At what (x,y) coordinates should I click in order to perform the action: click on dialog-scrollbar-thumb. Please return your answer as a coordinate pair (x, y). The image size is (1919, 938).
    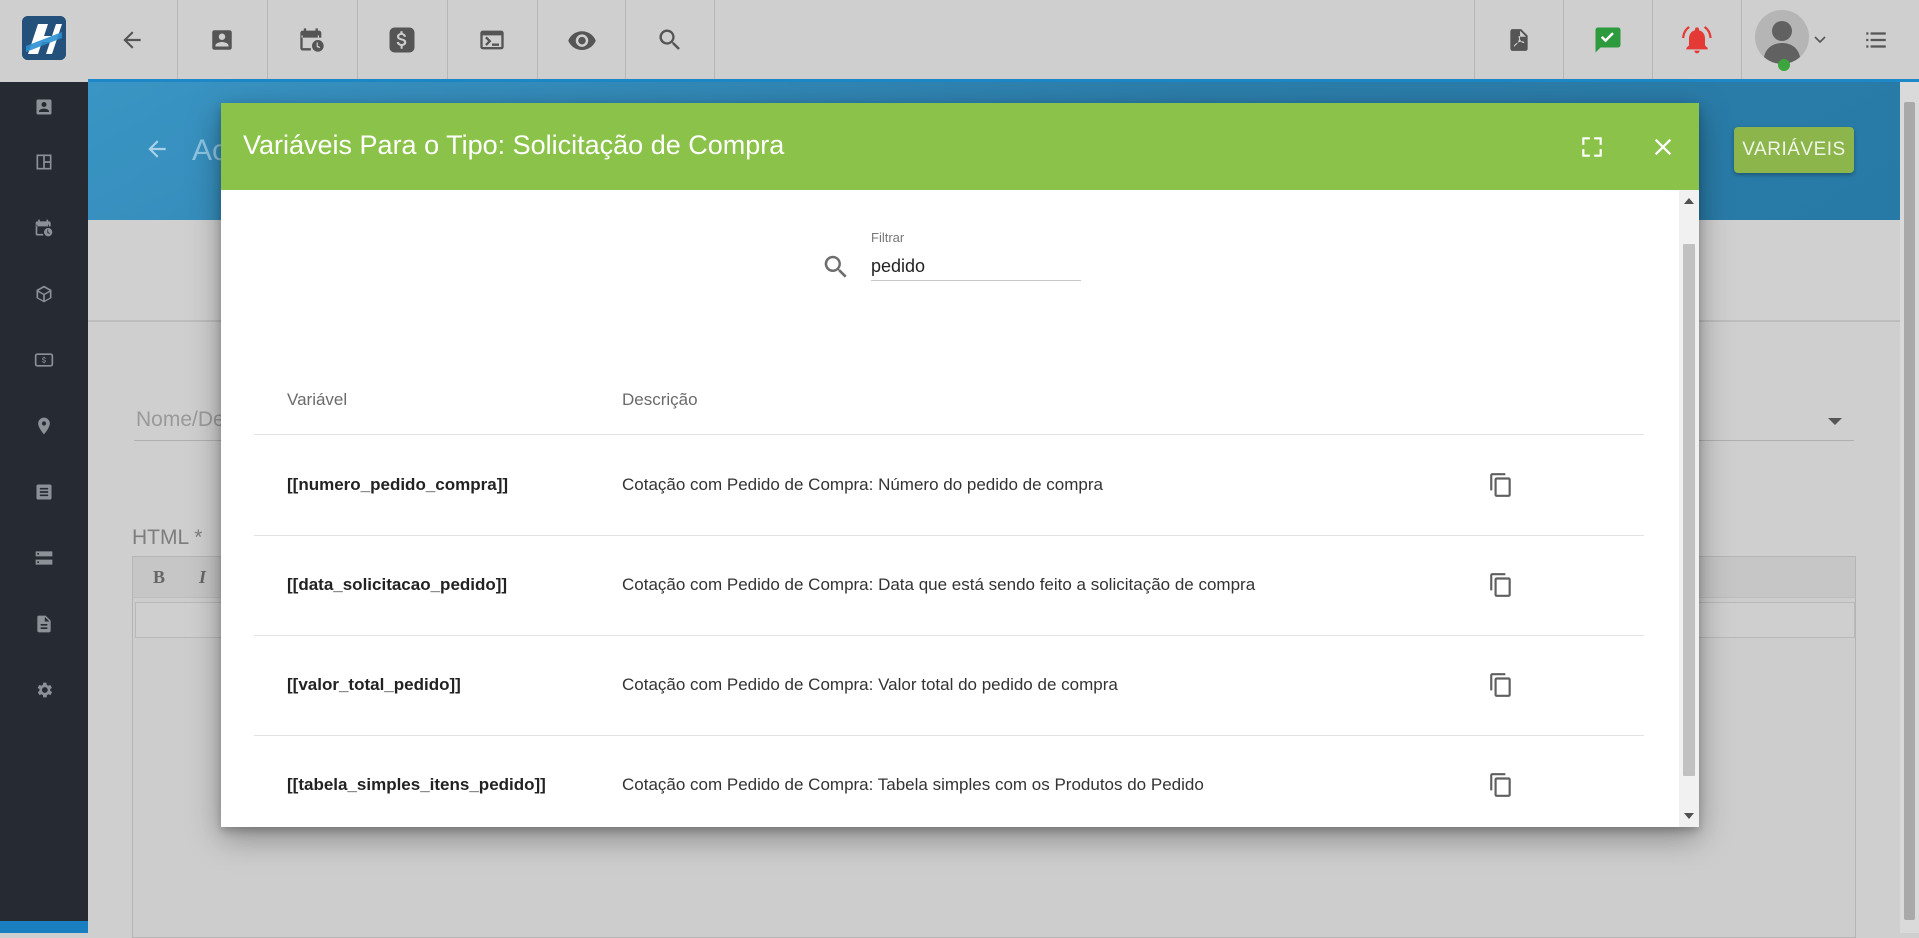
    Looking at the image, I should click on (1689, 510).